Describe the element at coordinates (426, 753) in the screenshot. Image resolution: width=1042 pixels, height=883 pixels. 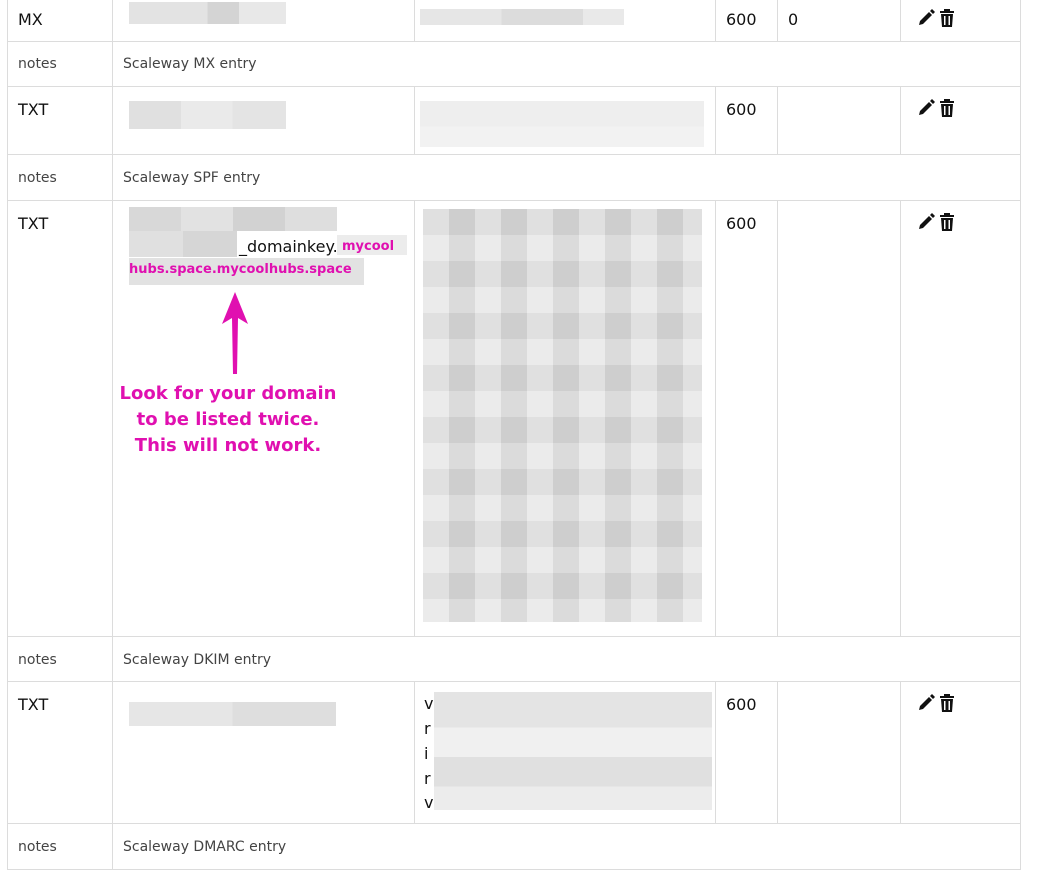
I see `dmarc-value-char: i` at that location.